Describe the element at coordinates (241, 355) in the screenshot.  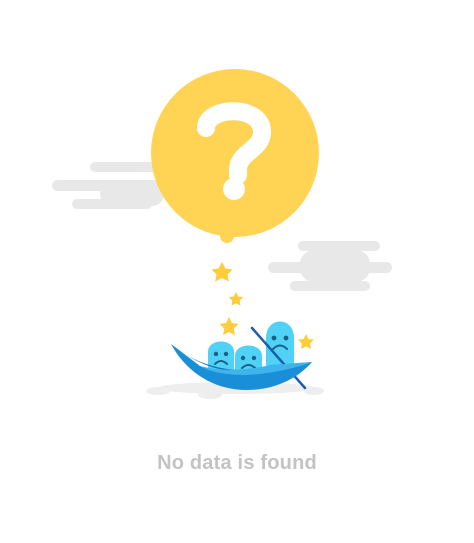
I see `boat-icon` at that location.